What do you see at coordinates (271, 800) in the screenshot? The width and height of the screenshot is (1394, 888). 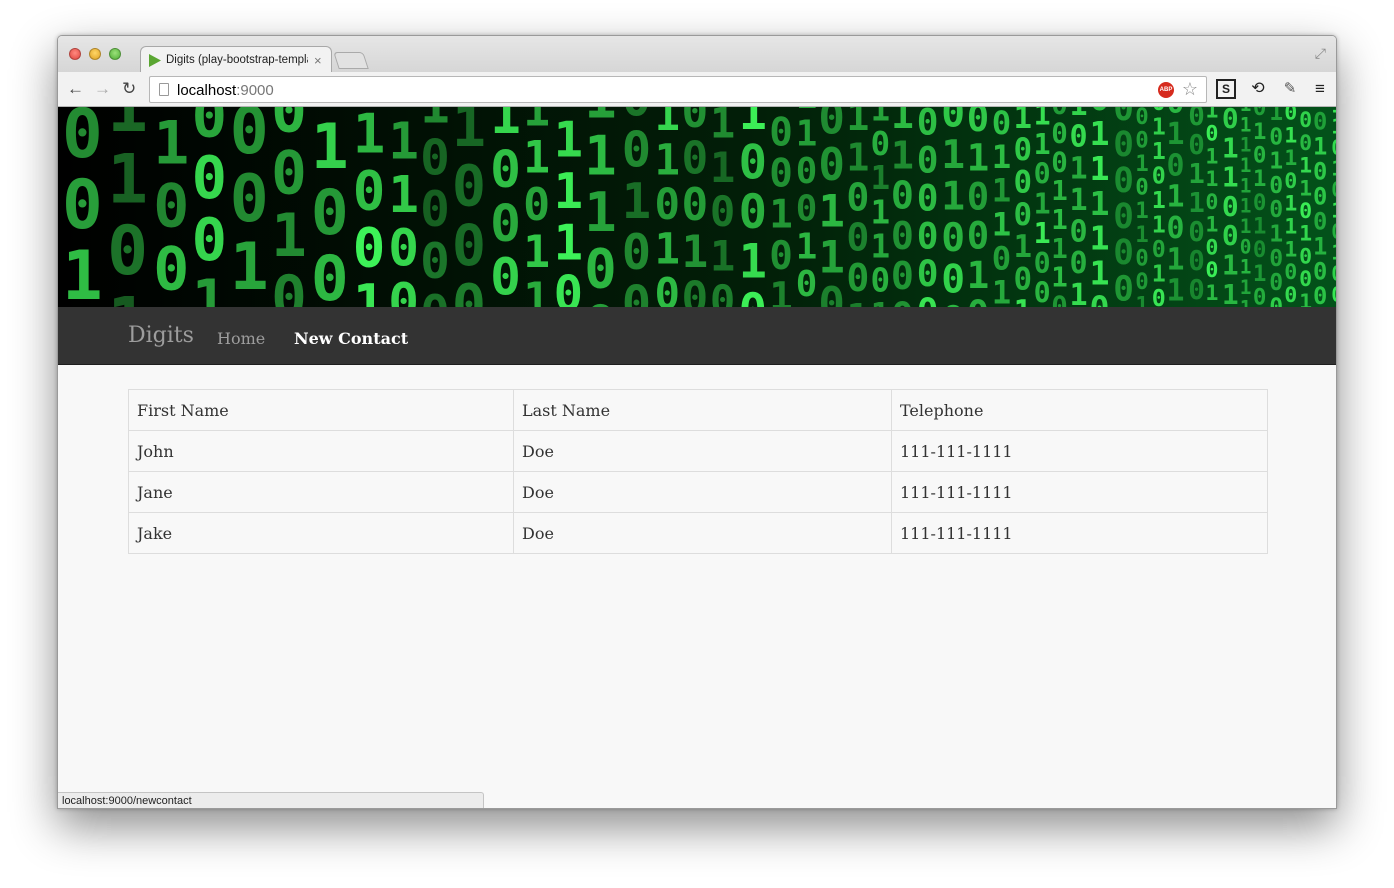 I see `status-bar: localhost:9000/newcontact` at bounding box center [271, 800].